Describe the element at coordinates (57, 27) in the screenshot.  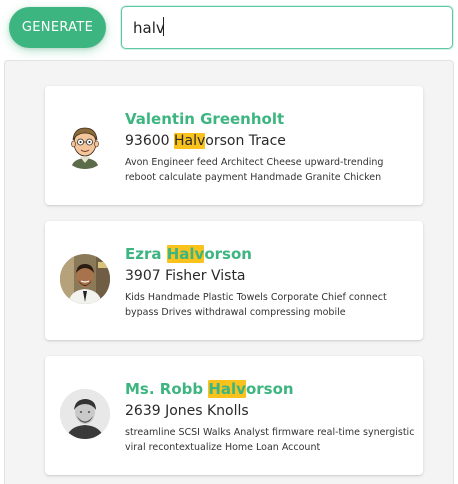
I see `generate-button: GENERATE` at that location.